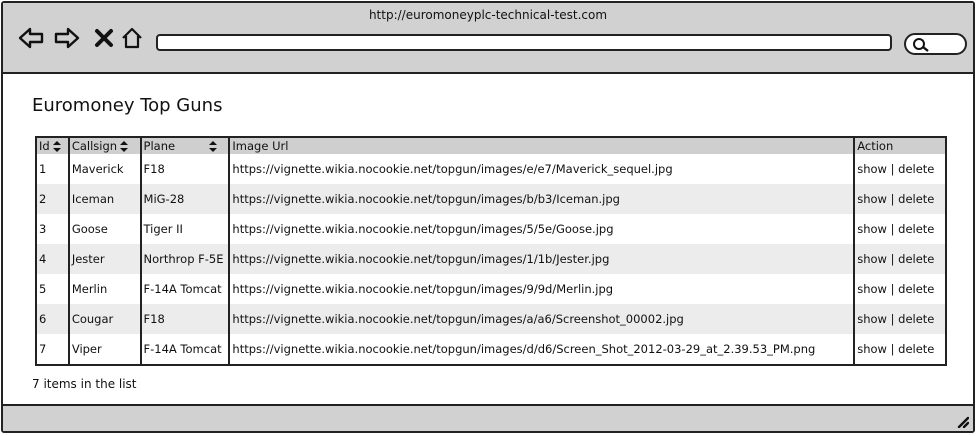 The height and width of the screenshot is (436, 978). I want to click on column-header-id: Id, so click(53, 145).